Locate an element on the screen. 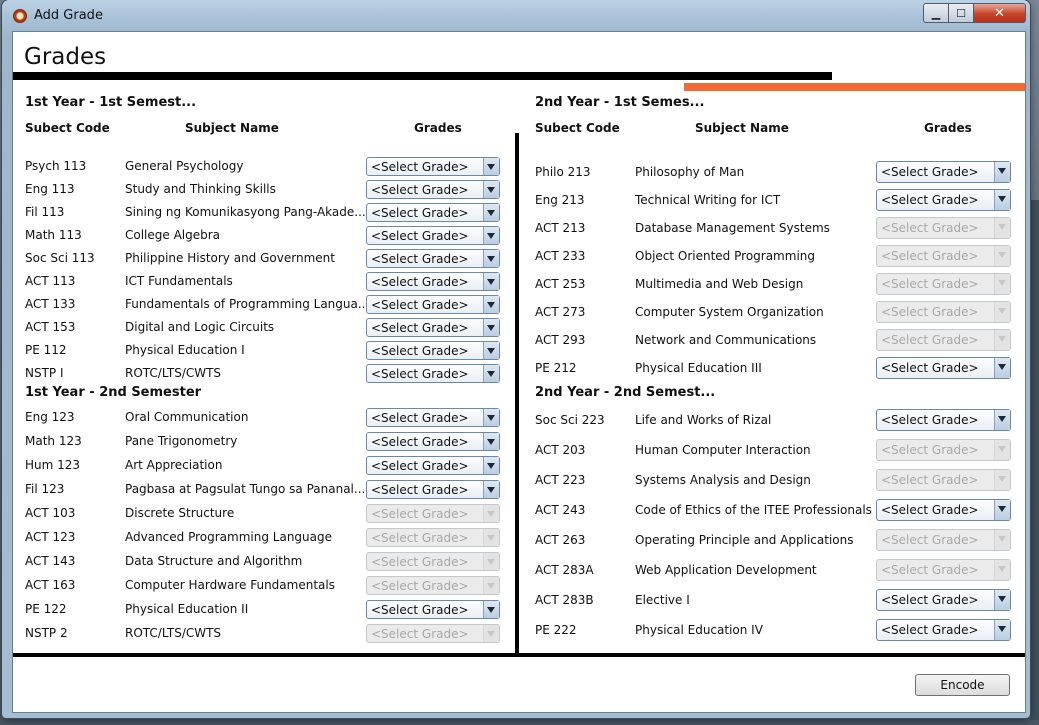 The width and height of the screenshot is (1039, 725). subject-code: ACT 263 is located at coordinates (560, 540).